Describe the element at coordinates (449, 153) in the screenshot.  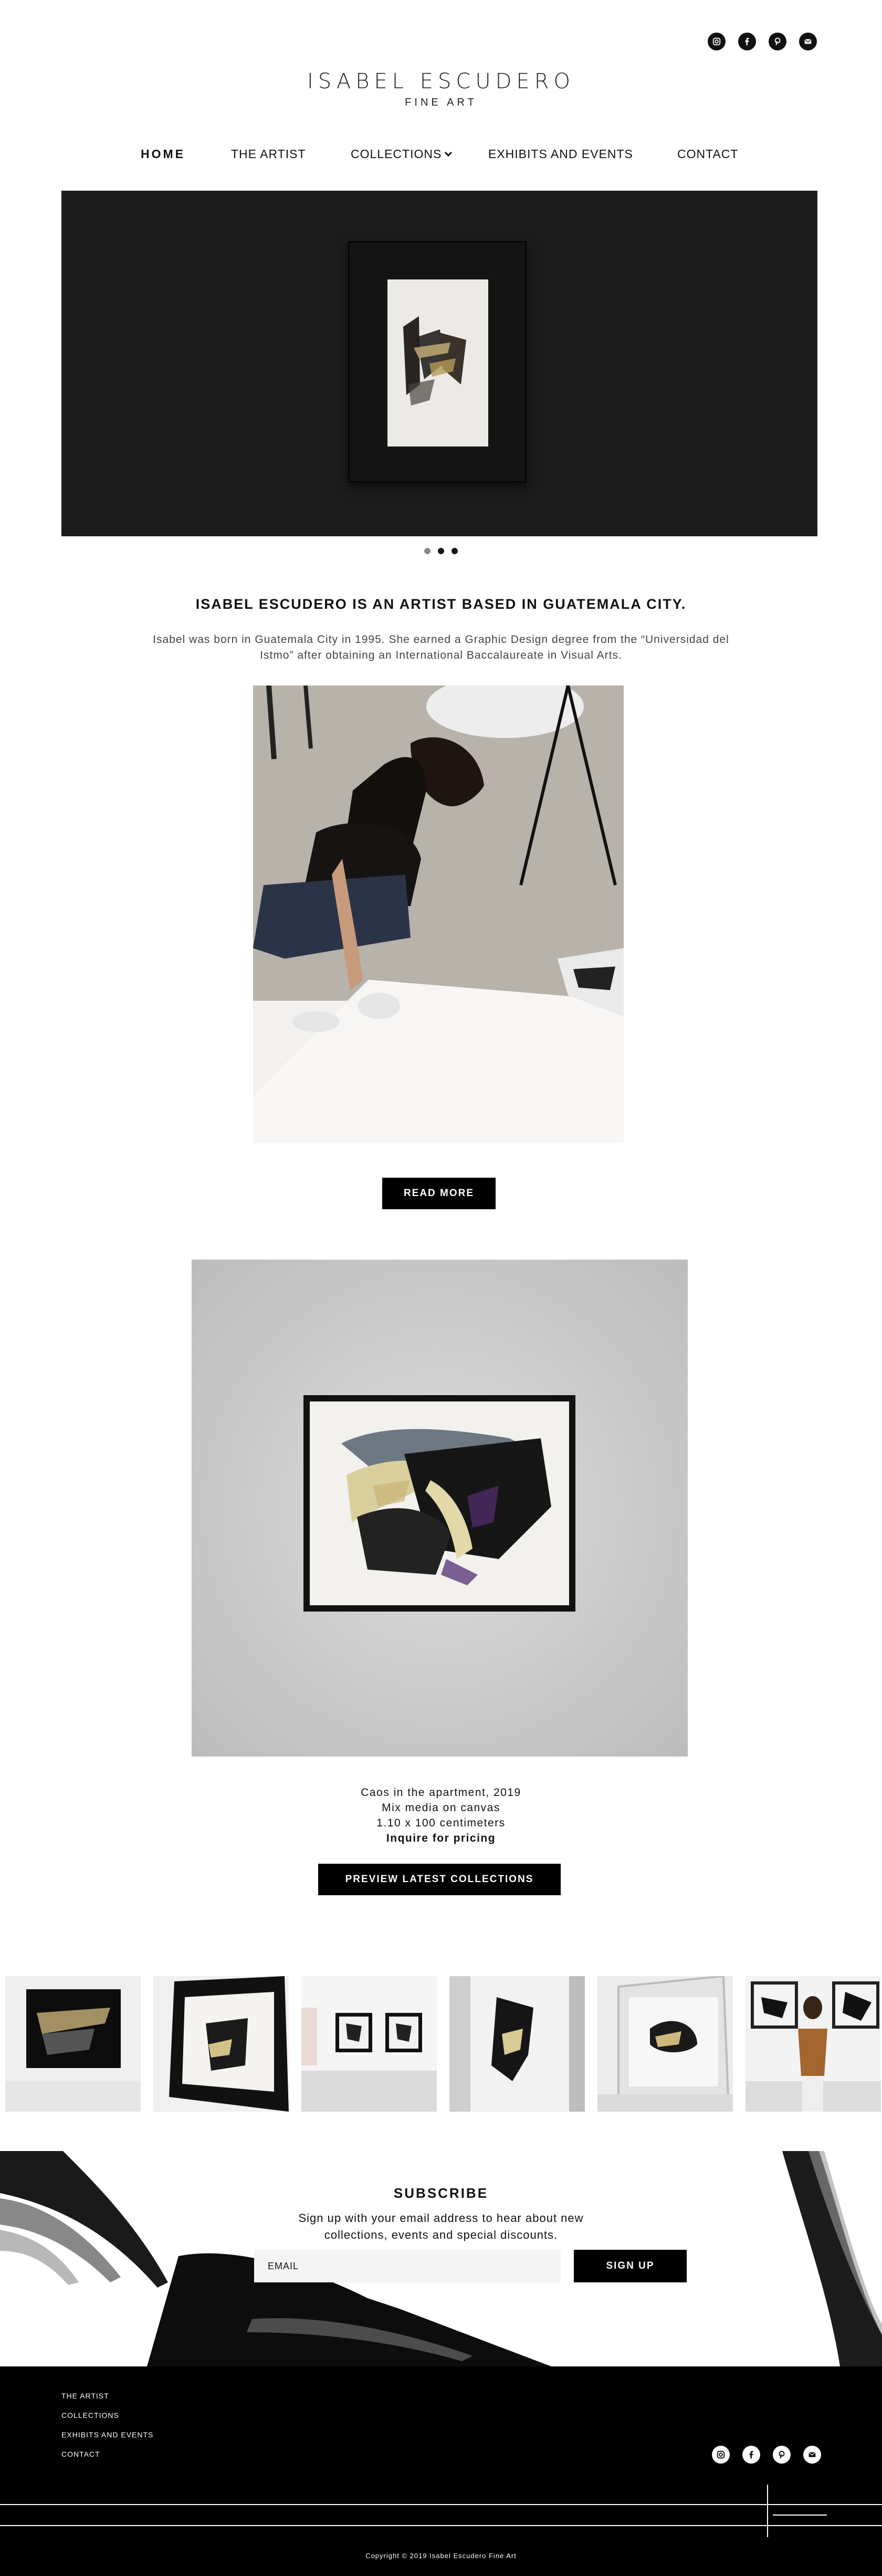
I see `chevron-down-icon` at that location.